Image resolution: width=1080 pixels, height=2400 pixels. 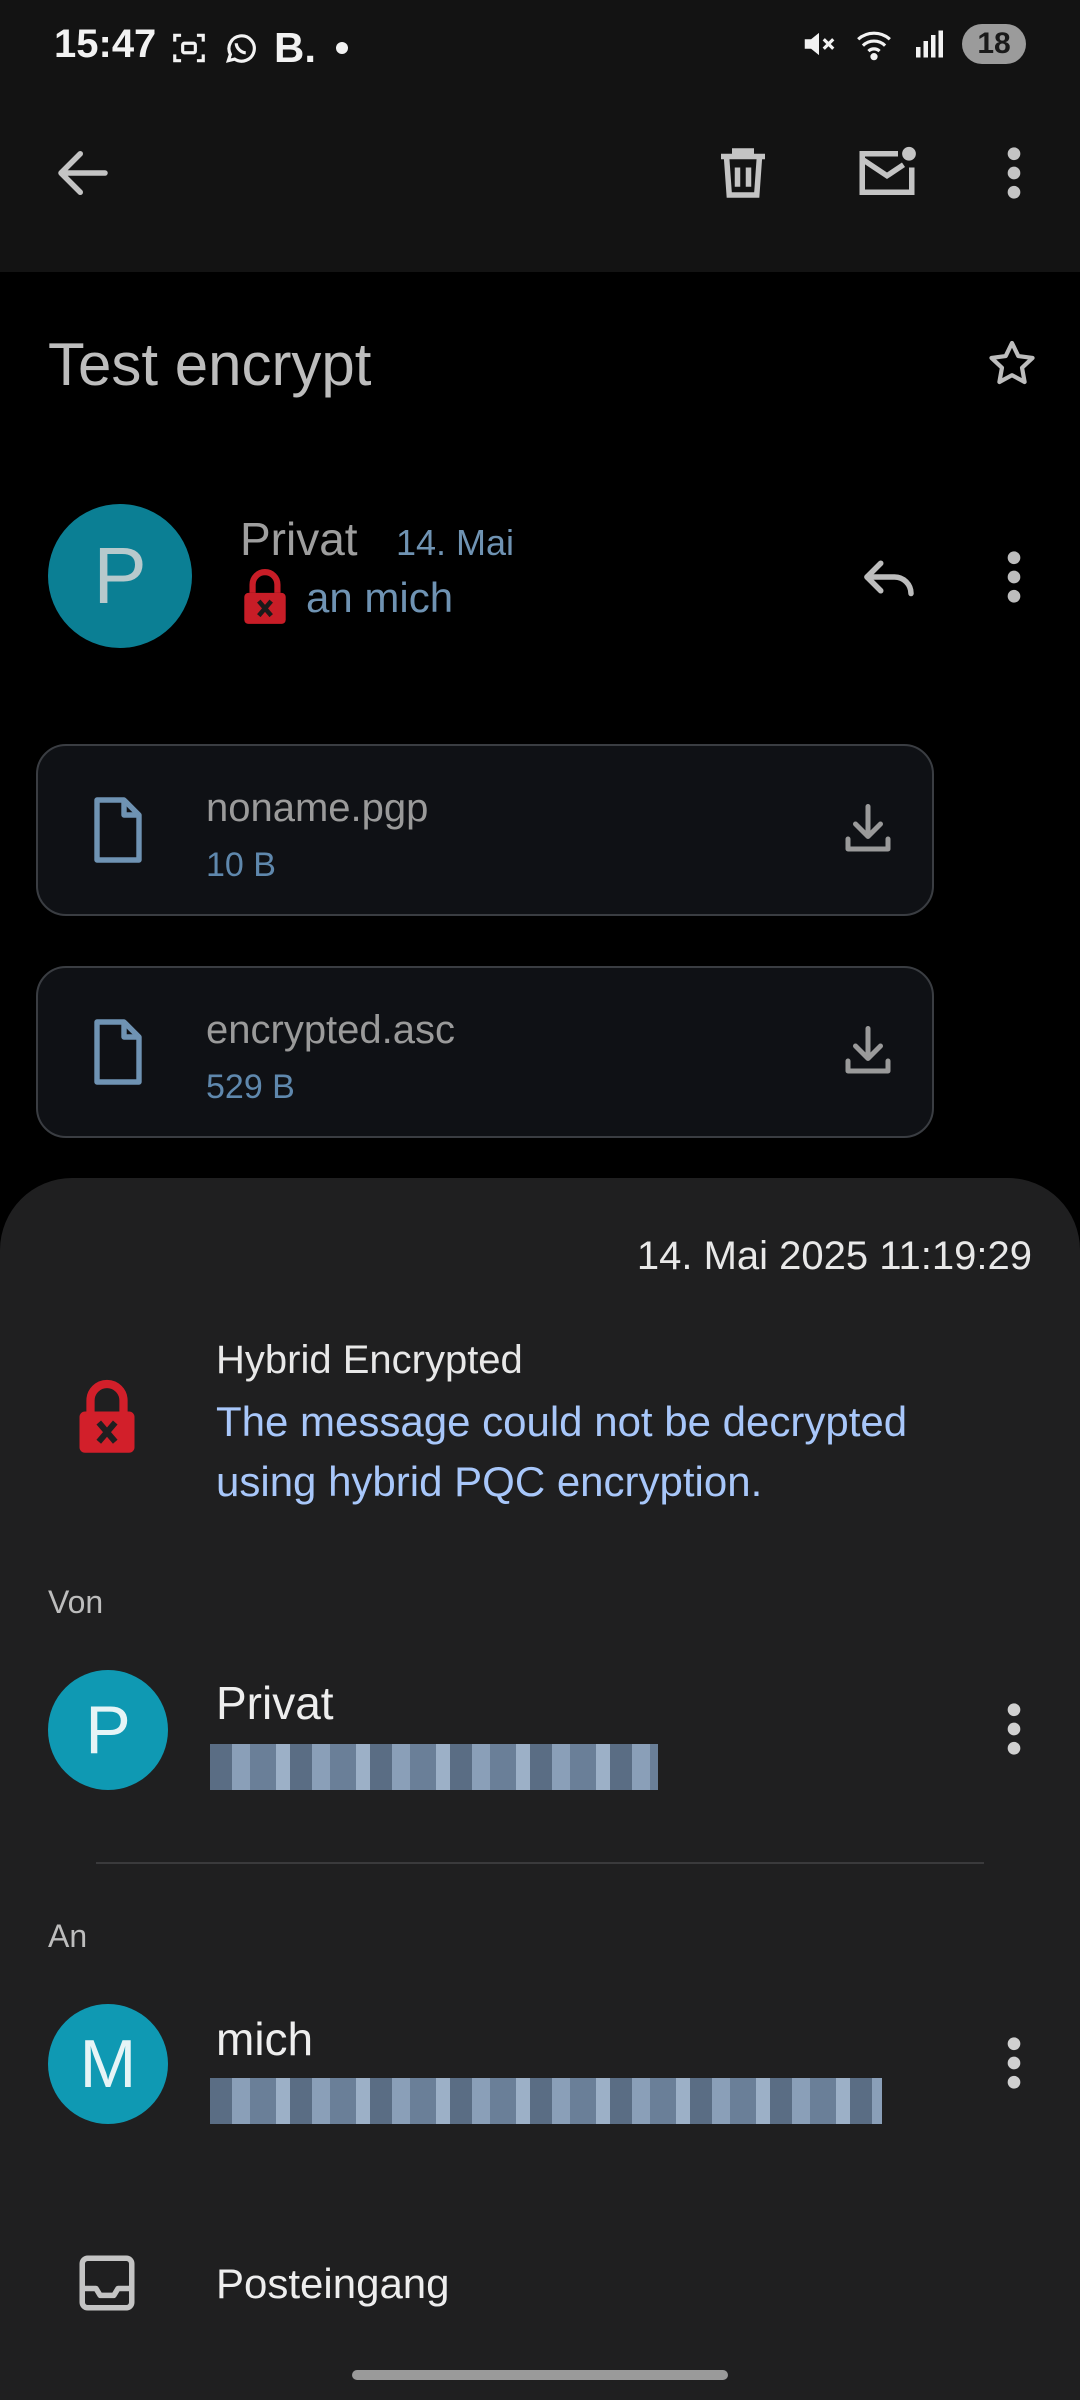 I want to click on whatsapp-icon, so click(x=241, y=48).